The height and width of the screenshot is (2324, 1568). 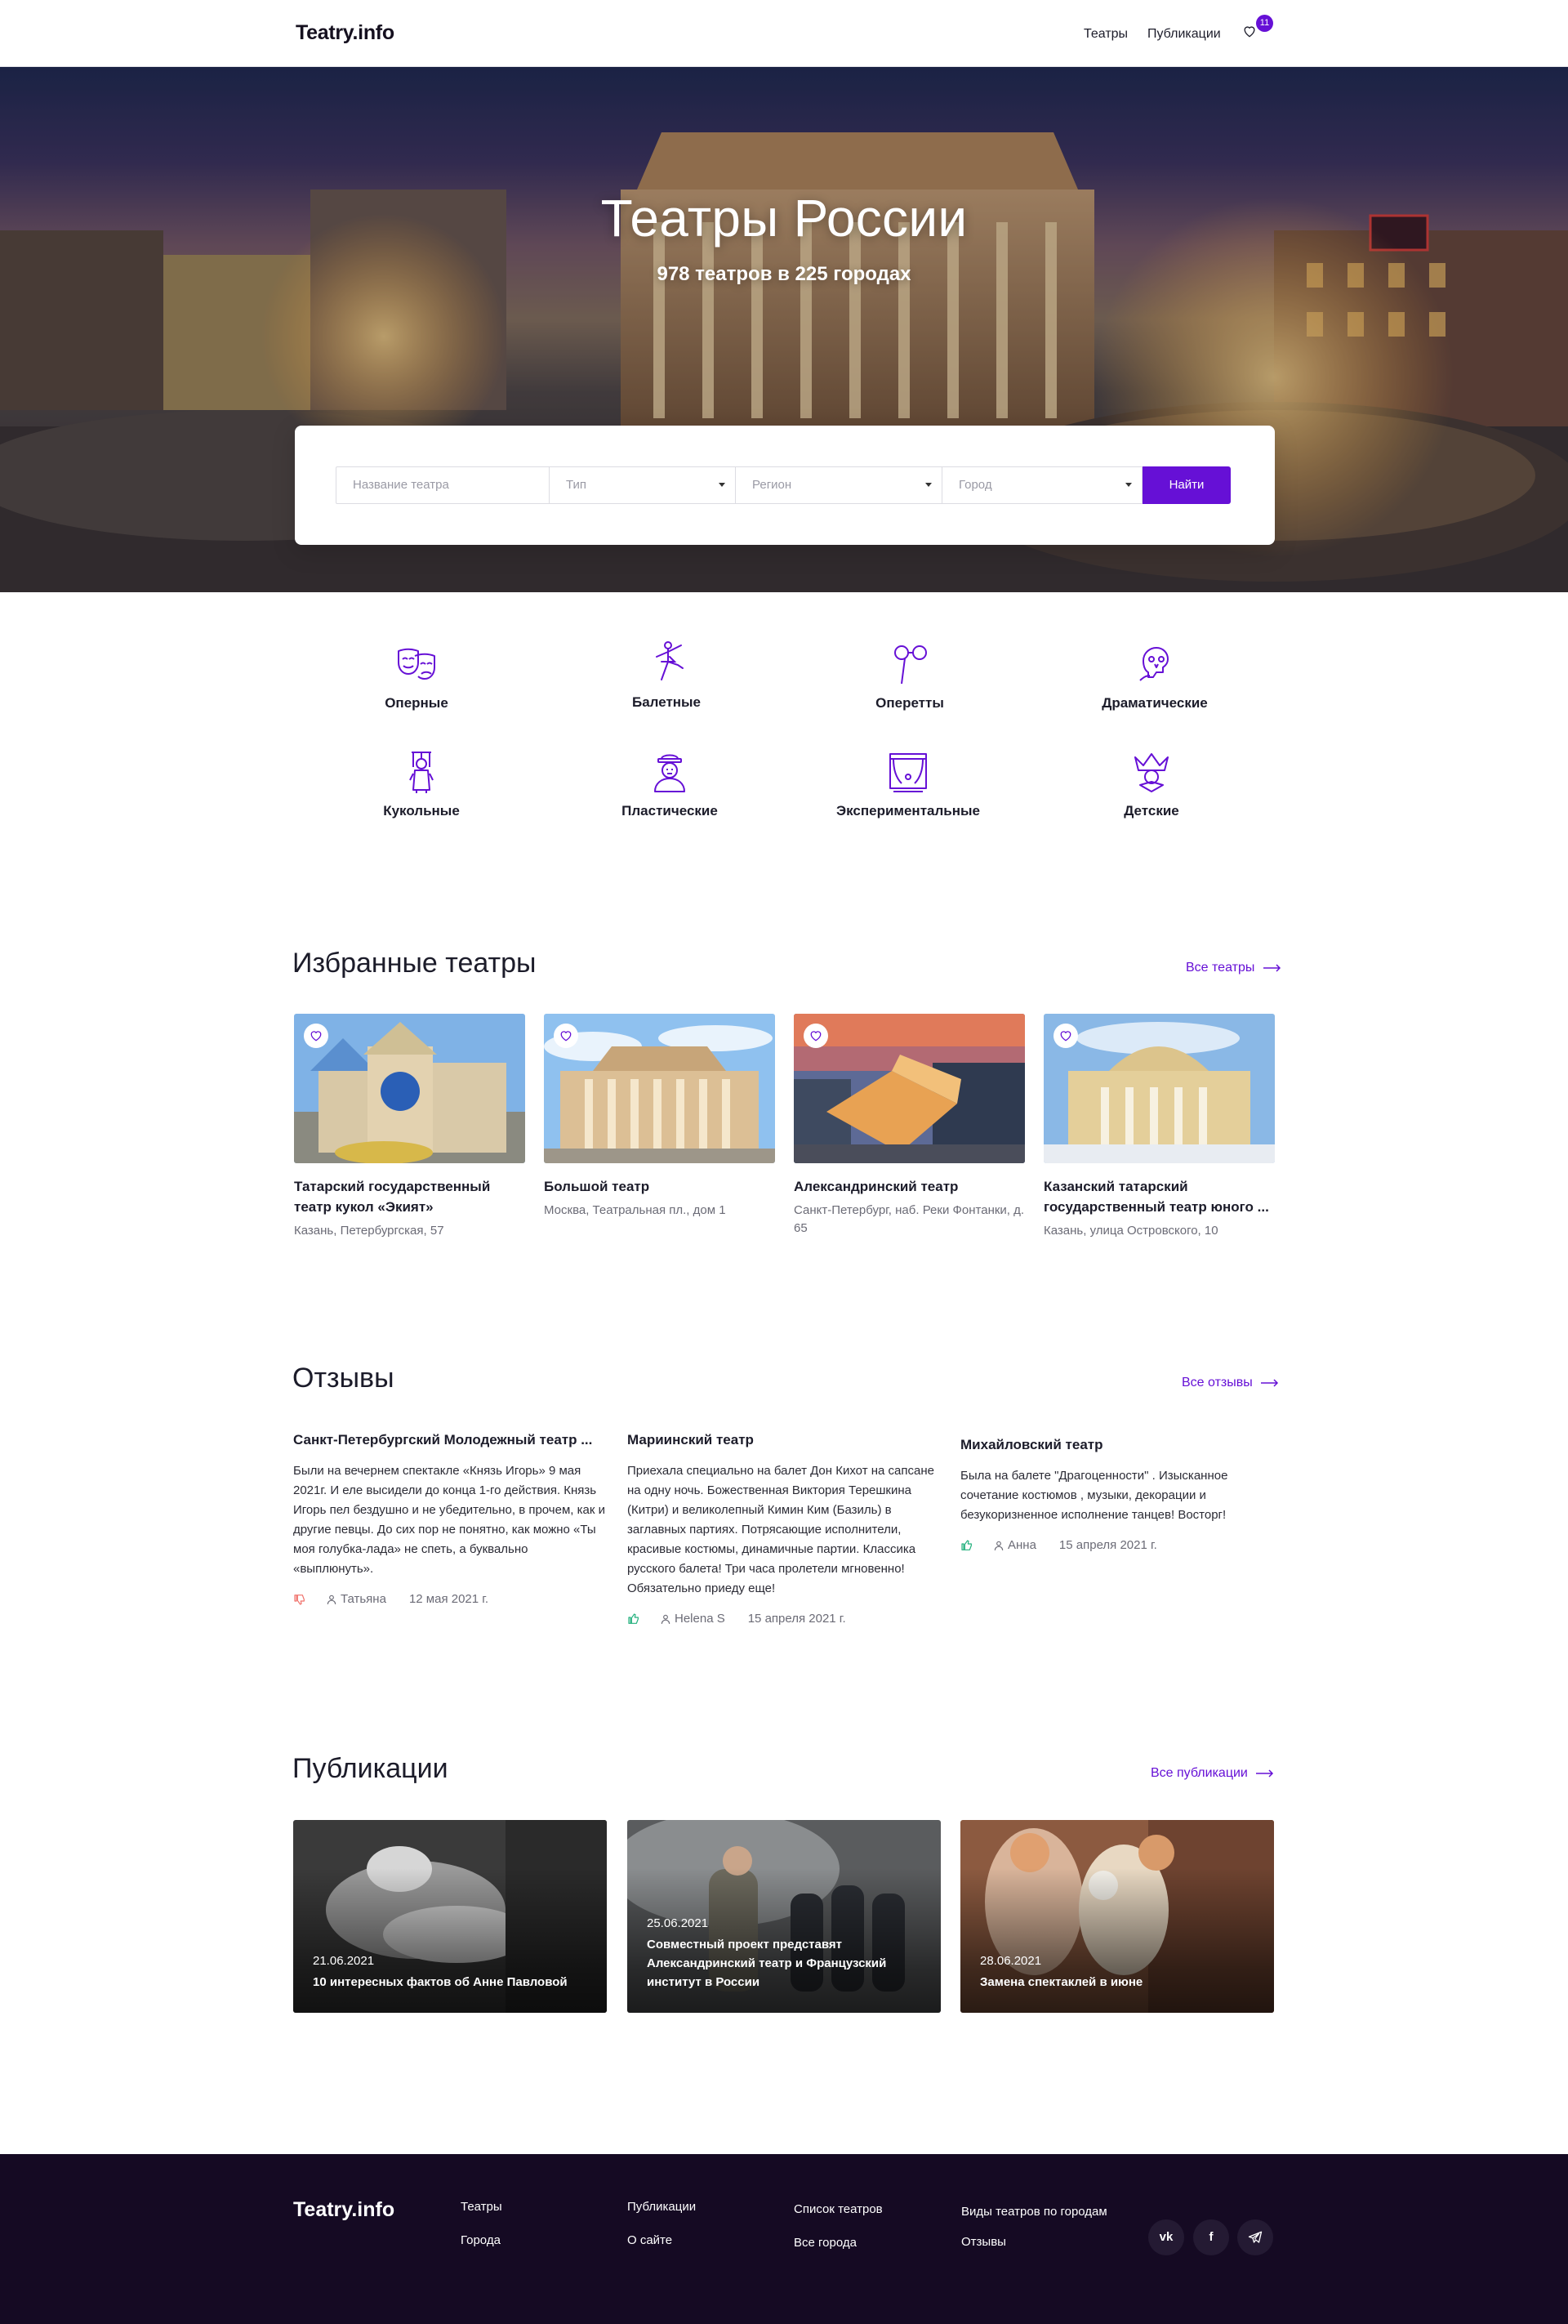 I want to click on site-header: Teatry.info Театры Публикации 11, so click(x=784, y=33).